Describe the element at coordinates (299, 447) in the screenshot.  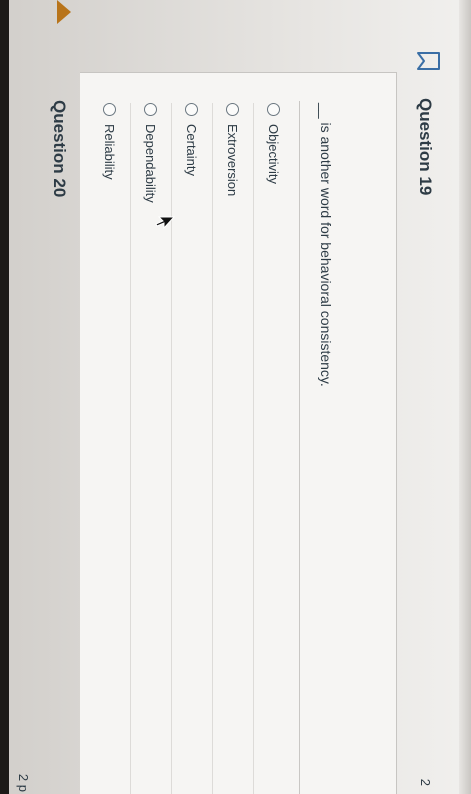
I see `divider` at that location.